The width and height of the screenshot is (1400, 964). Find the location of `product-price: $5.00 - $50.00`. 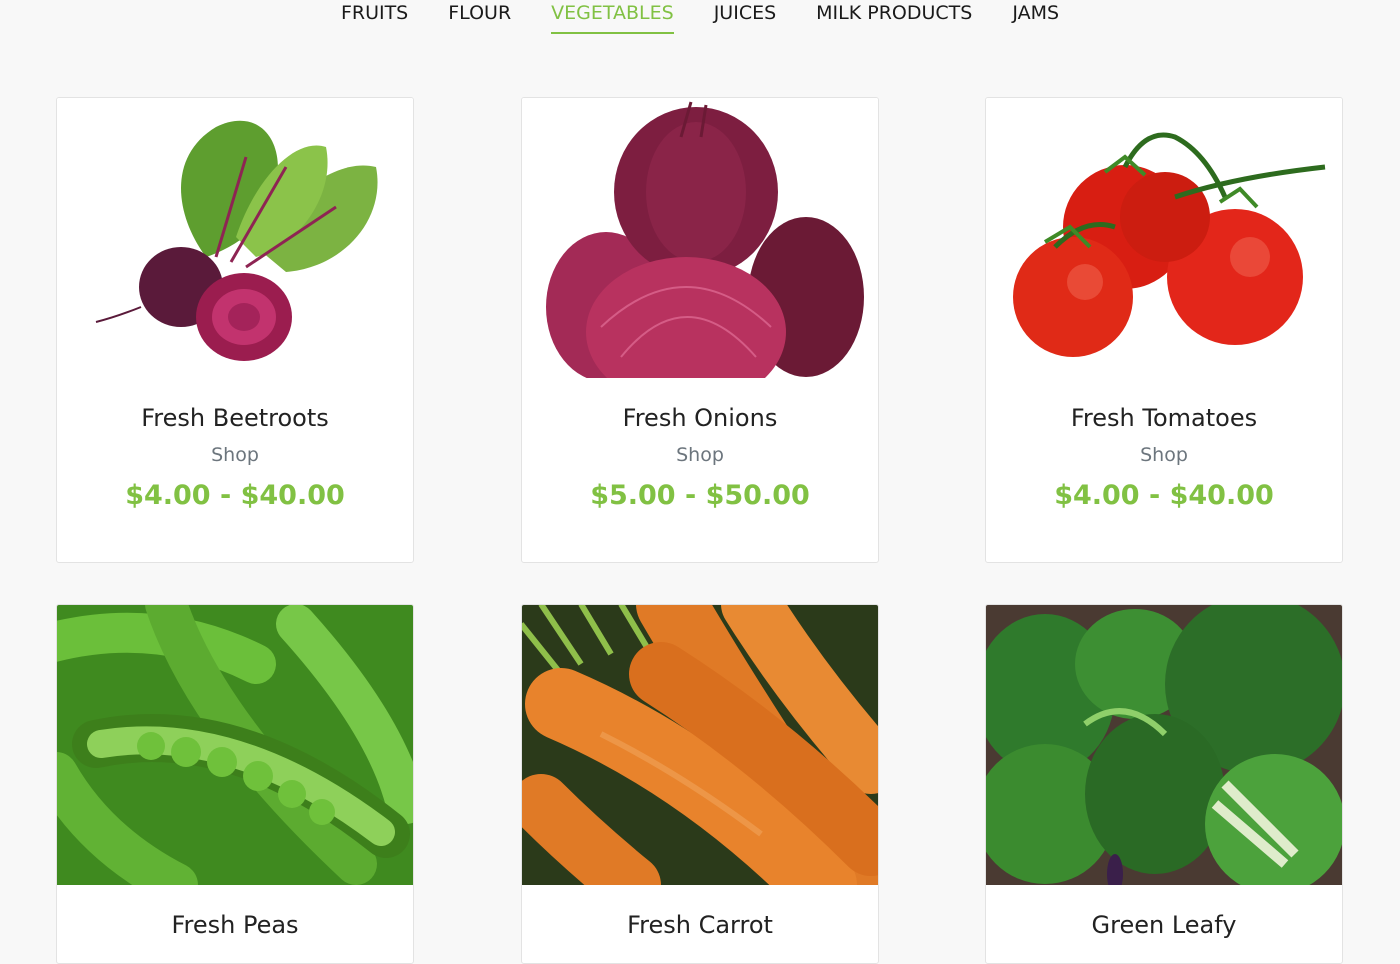

product-price: $5.00 - $50.00 is located at coordinates (700, 495).